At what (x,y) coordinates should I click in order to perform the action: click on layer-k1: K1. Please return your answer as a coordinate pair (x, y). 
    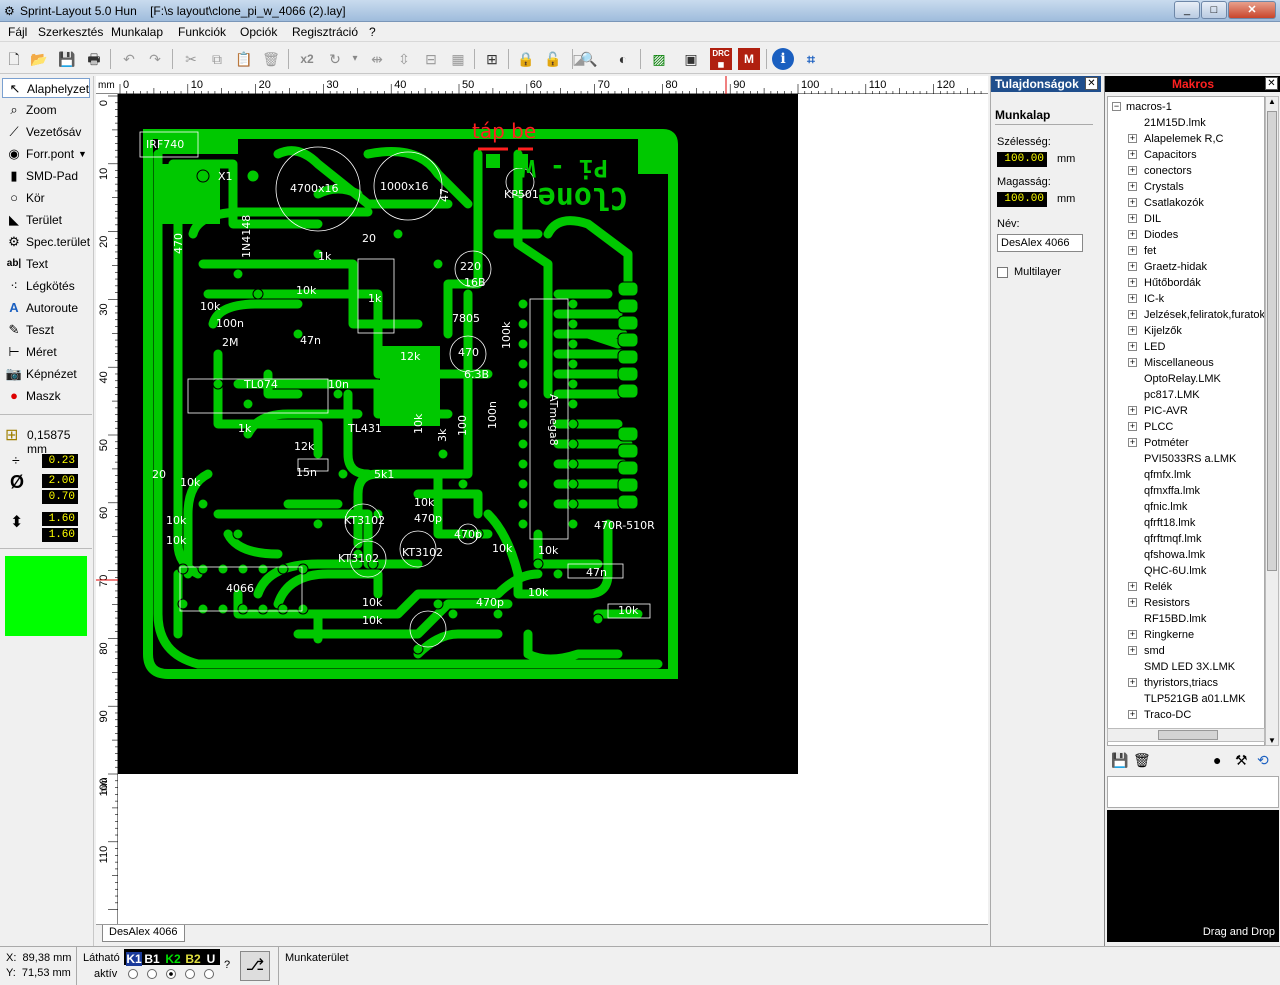
    Looking at the image, I should click on (134, 959).